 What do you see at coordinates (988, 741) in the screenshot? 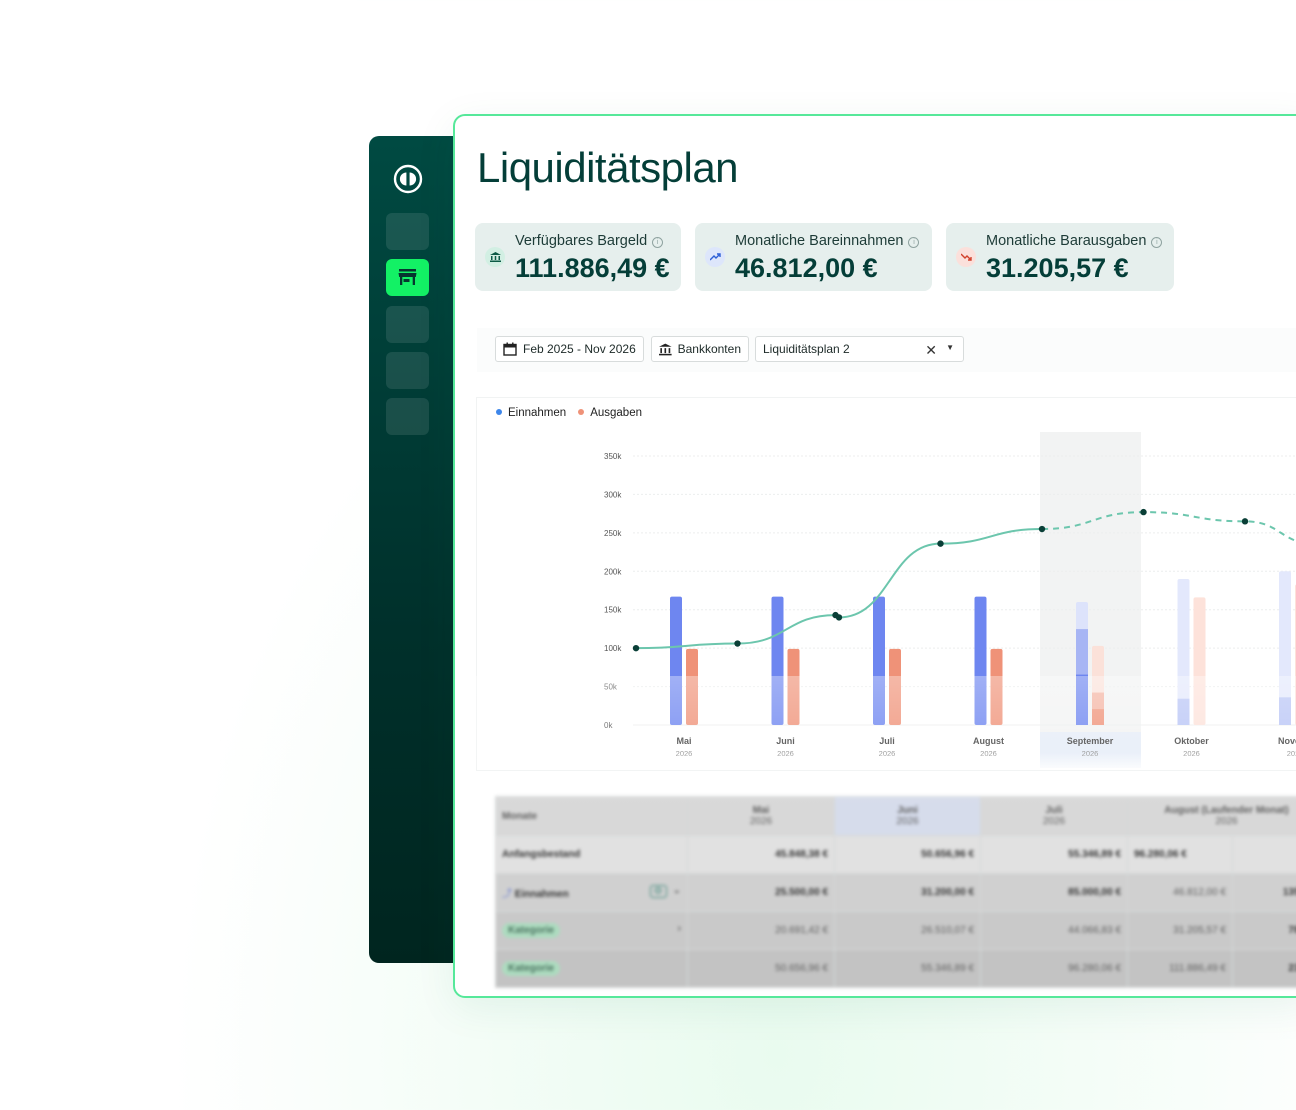
I see `x-tick-label: August` at bounding box center [988, 741].